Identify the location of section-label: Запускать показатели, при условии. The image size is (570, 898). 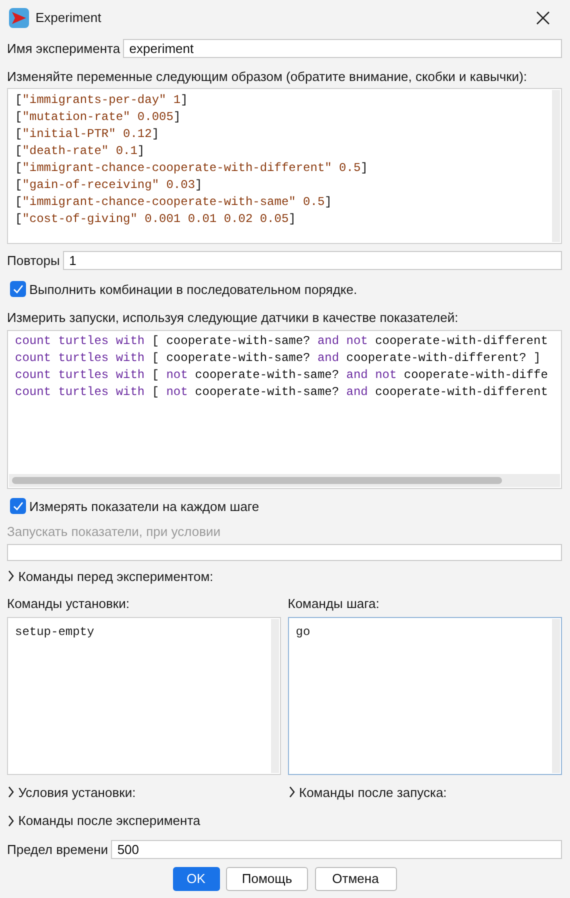
(114, 532).